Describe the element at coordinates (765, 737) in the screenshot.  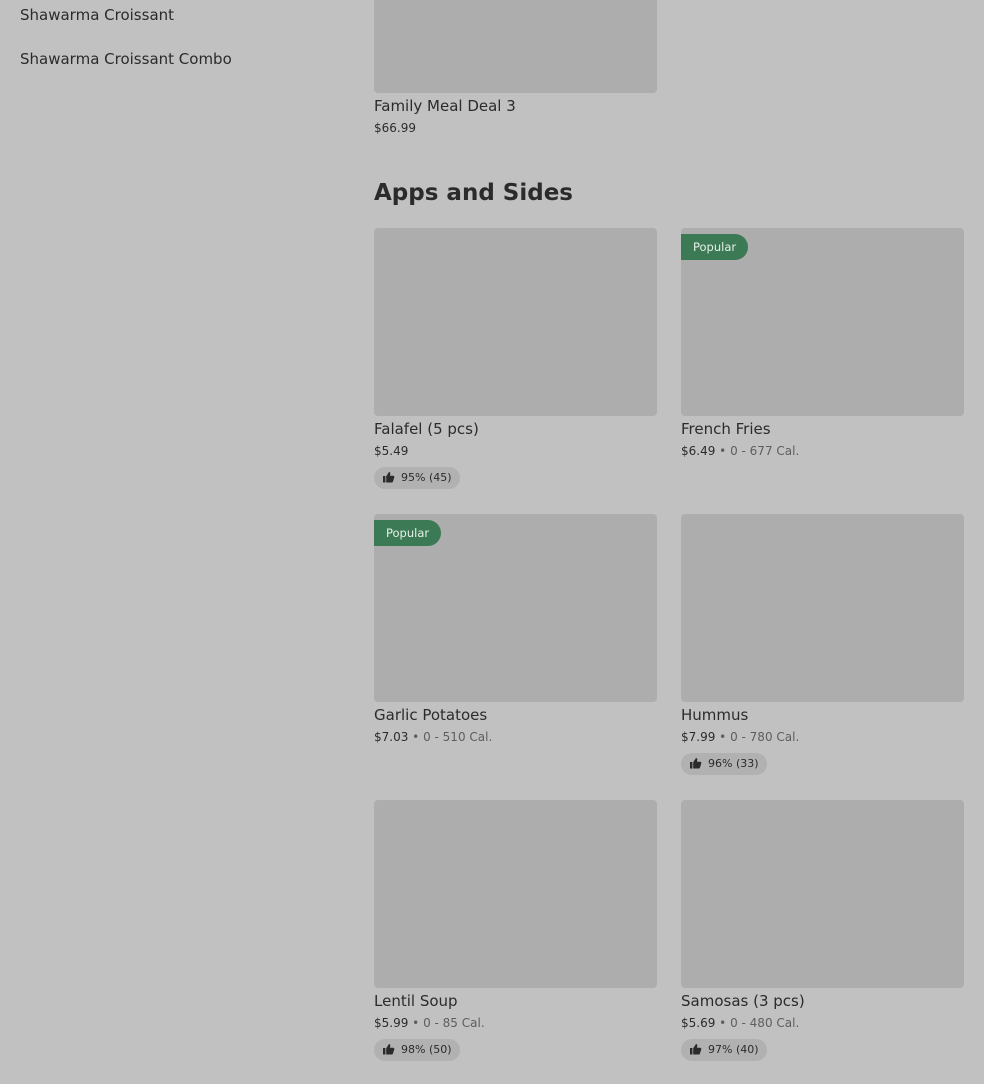
I see `item-calories: 0 - 780 Cal.` at that location.